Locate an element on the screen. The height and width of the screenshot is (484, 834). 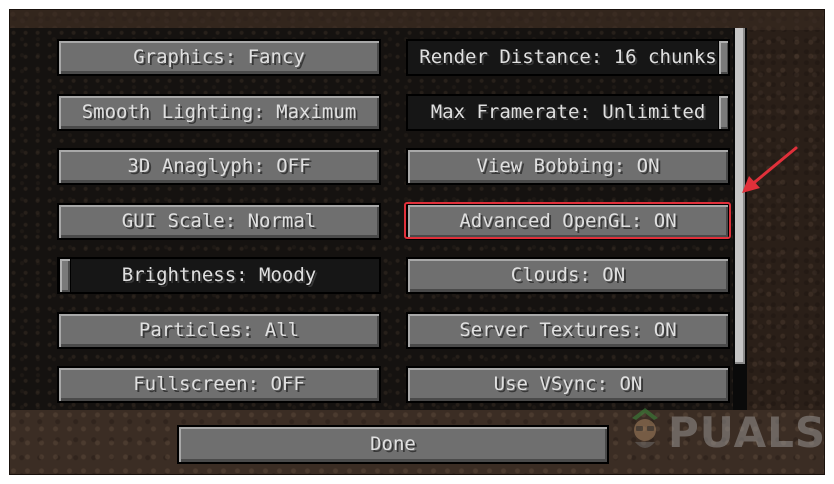
brightness-slider: Brightness: Moody is located at coordinates (219, 275).